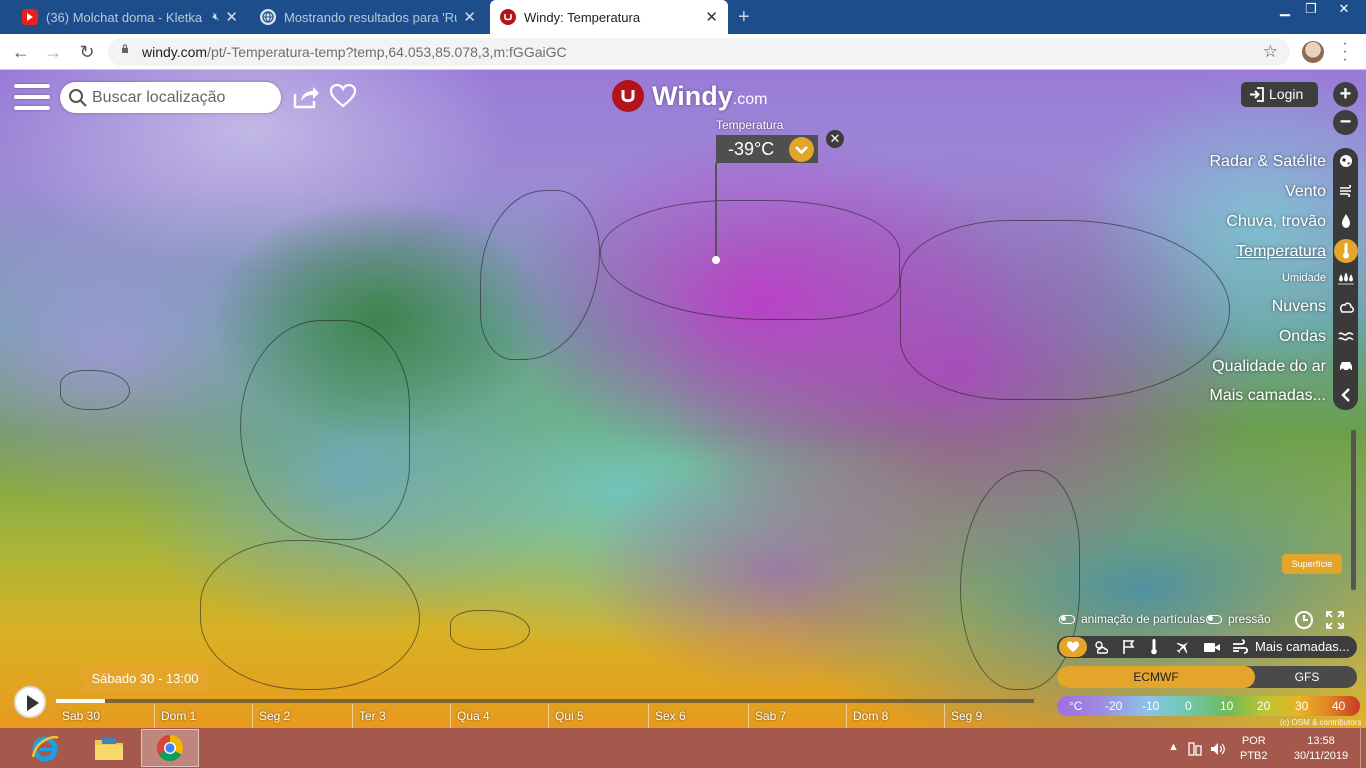 This screenshot has width=1366, height=768. Describe the element at coordinates (130, 17) in the screenshot. I see `tab-youtube: (36) Molchat doma - Kletka 🔇︎ ✕` at that location.